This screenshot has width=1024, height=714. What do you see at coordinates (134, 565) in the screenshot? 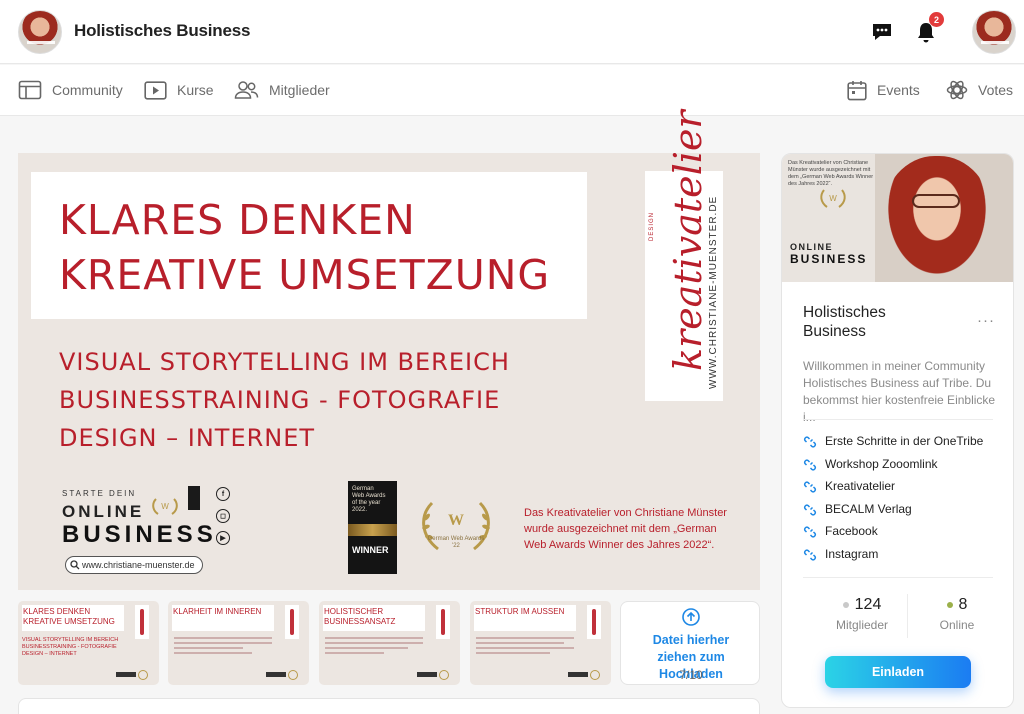
I see `website-pill: www.christiane-muenster.de` at bounding box center [134, 565].